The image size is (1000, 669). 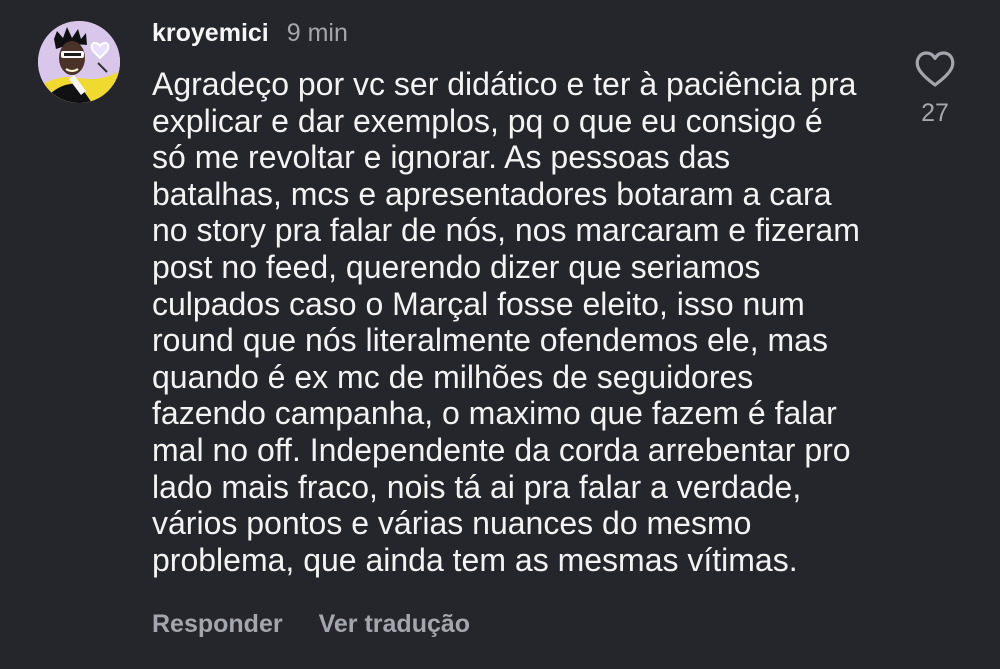 I want to click on profile-avatar-icon, so click(x=79, y=62).